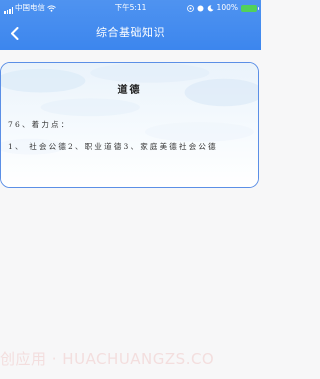 The width and height of the screenshot is (320, 379). What do you see at coordinates (130, 8) in the screenshot?
I see `status-bar: 中国电信 下午5:11 100%` at bounding box center [130, 8].